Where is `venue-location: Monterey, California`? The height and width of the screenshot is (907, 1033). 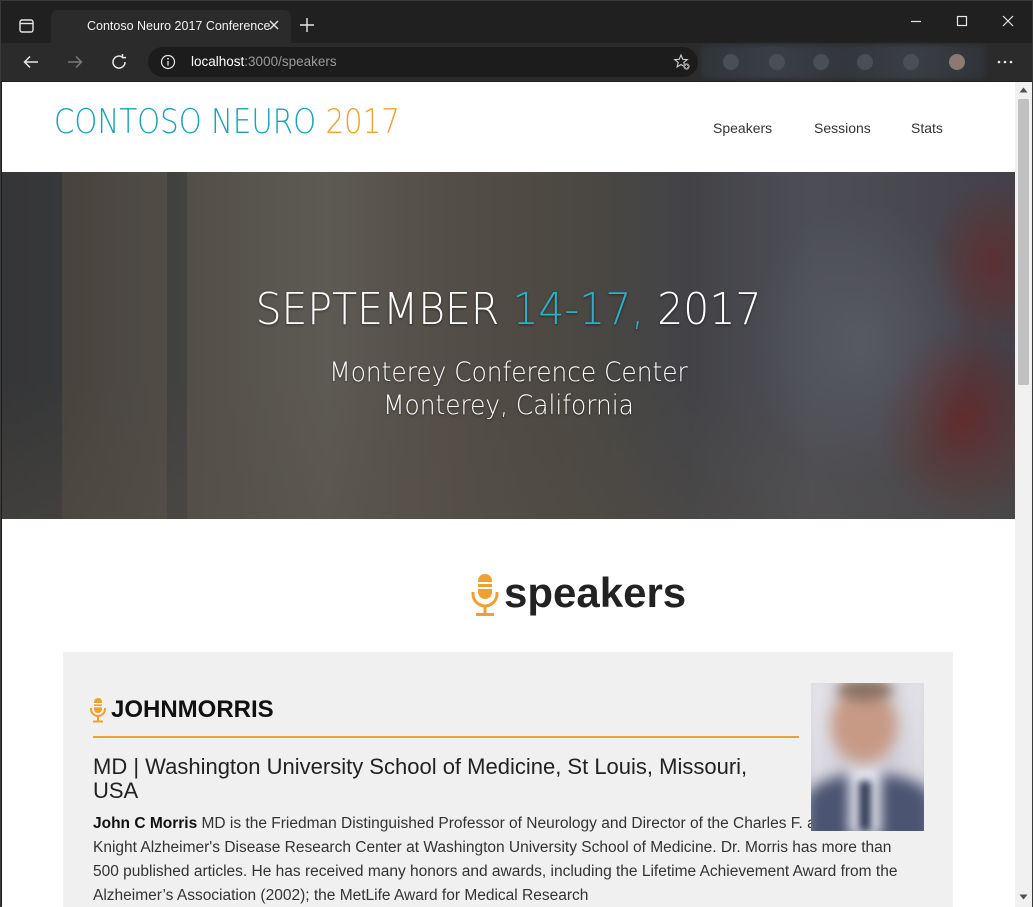 venue-location: Monterey, California is located at coordinates (508, 405).